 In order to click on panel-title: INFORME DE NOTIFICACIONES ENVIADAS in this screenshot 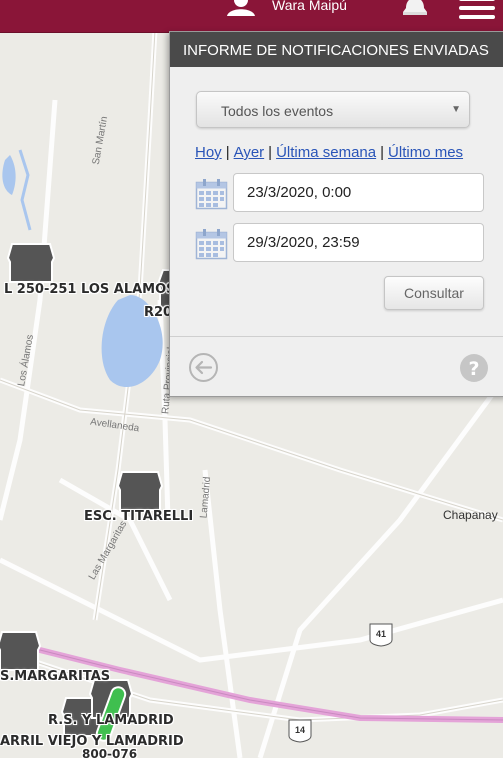, I will do `click(336, 50)`.